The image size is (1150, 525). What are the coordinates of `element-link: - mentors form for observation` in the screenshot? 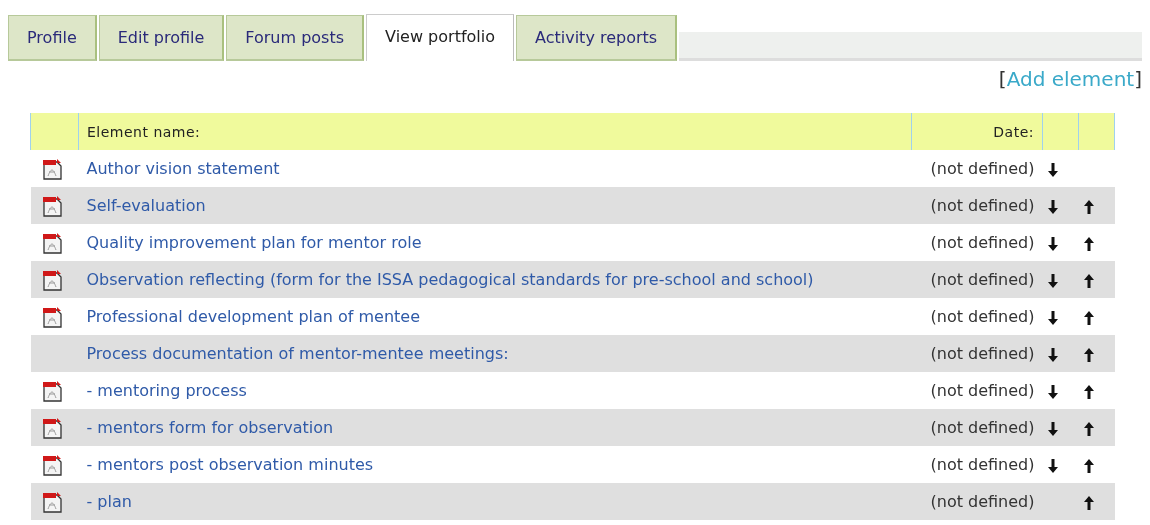 It's located at (210, 427).